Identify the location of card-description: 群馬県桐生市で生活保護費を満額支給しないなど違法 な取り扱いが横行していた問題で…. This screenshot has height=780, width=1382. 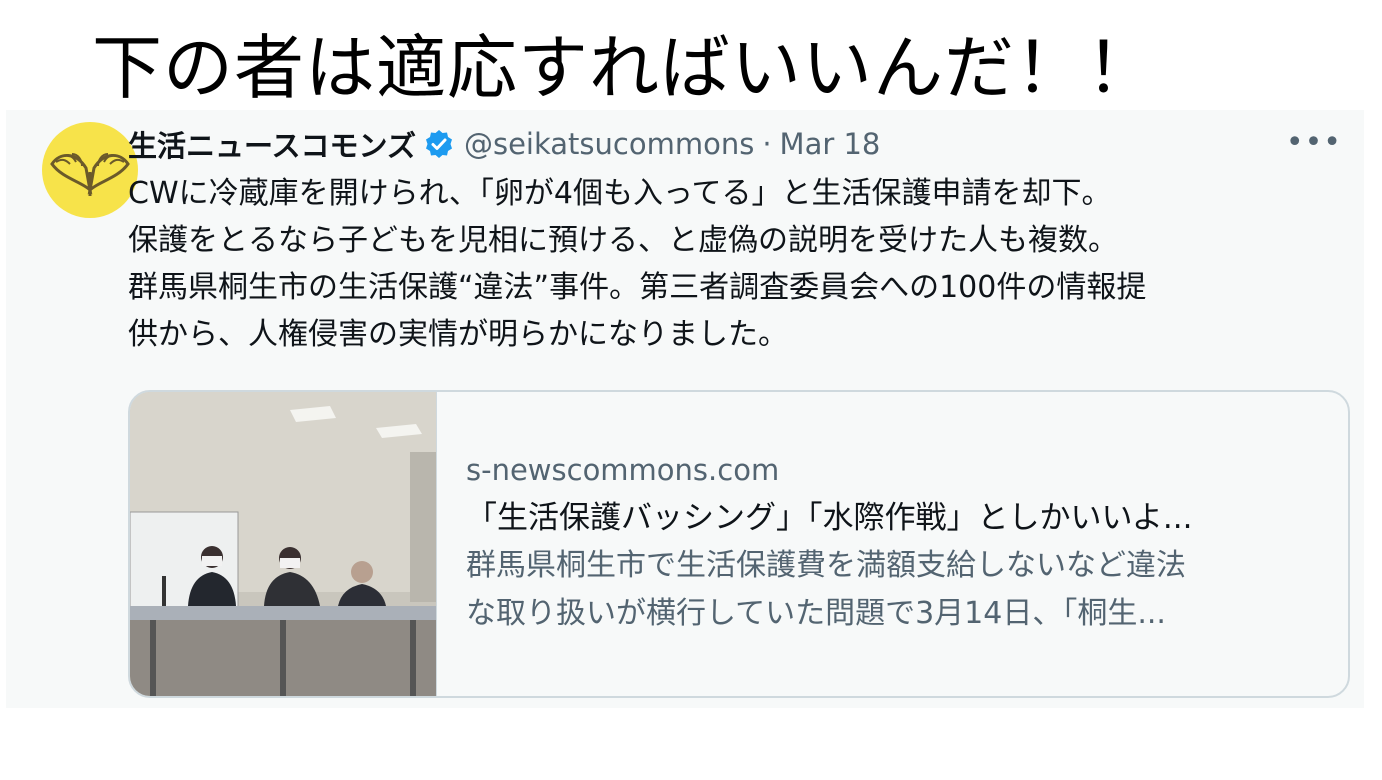
(896, 590).